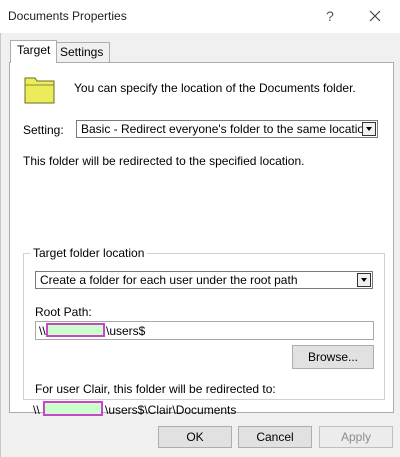  Describe the element at coordinates (39, 90) in the screenshot. I see `folder-icon` at that location.